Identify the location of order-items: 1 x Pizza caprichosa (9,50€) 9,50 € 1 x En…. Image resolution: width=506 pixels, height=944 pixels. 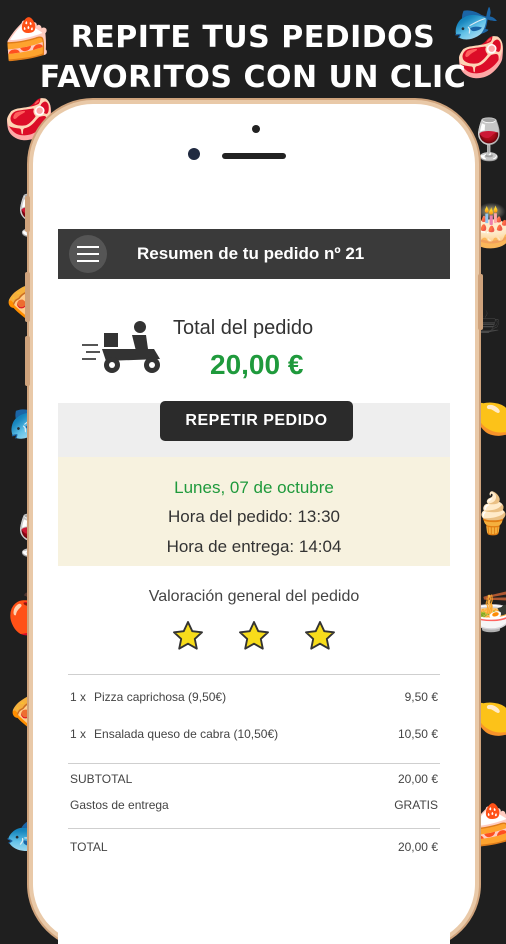
(254, 769).